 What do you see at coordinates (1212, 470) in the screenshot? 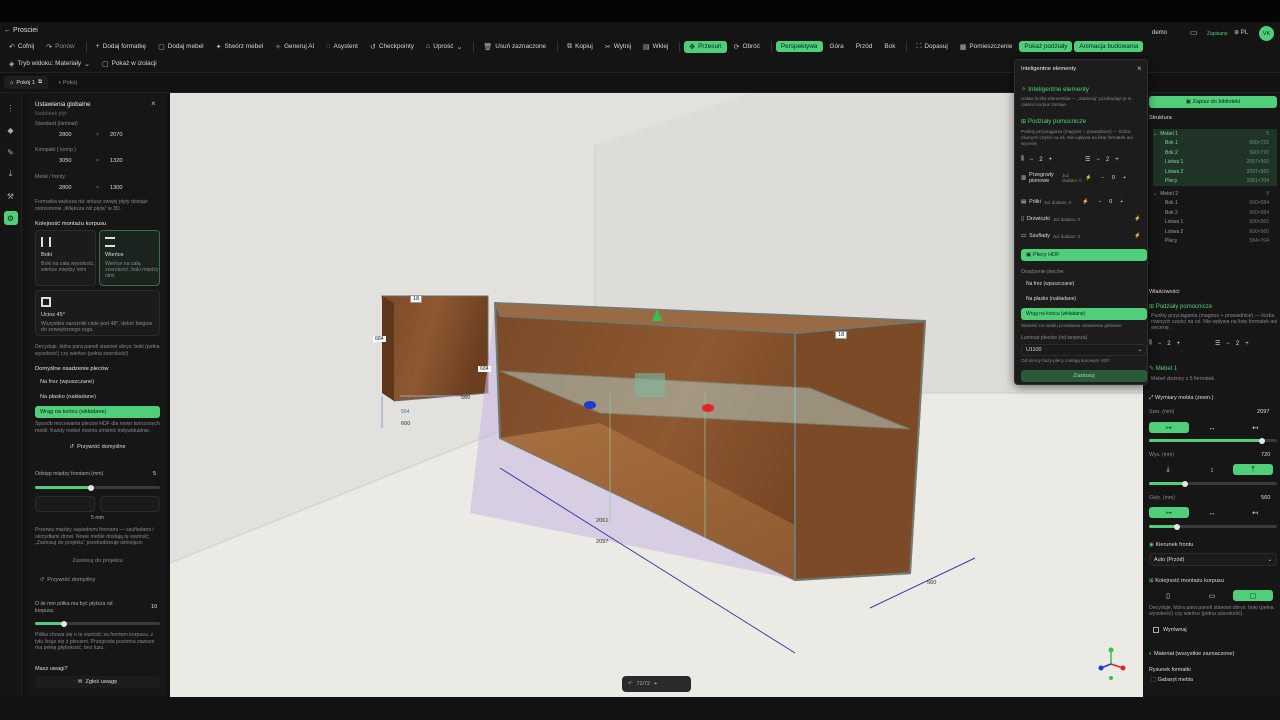
I see `center-vertical-button: ↕` at bounding box center [1212, 470].